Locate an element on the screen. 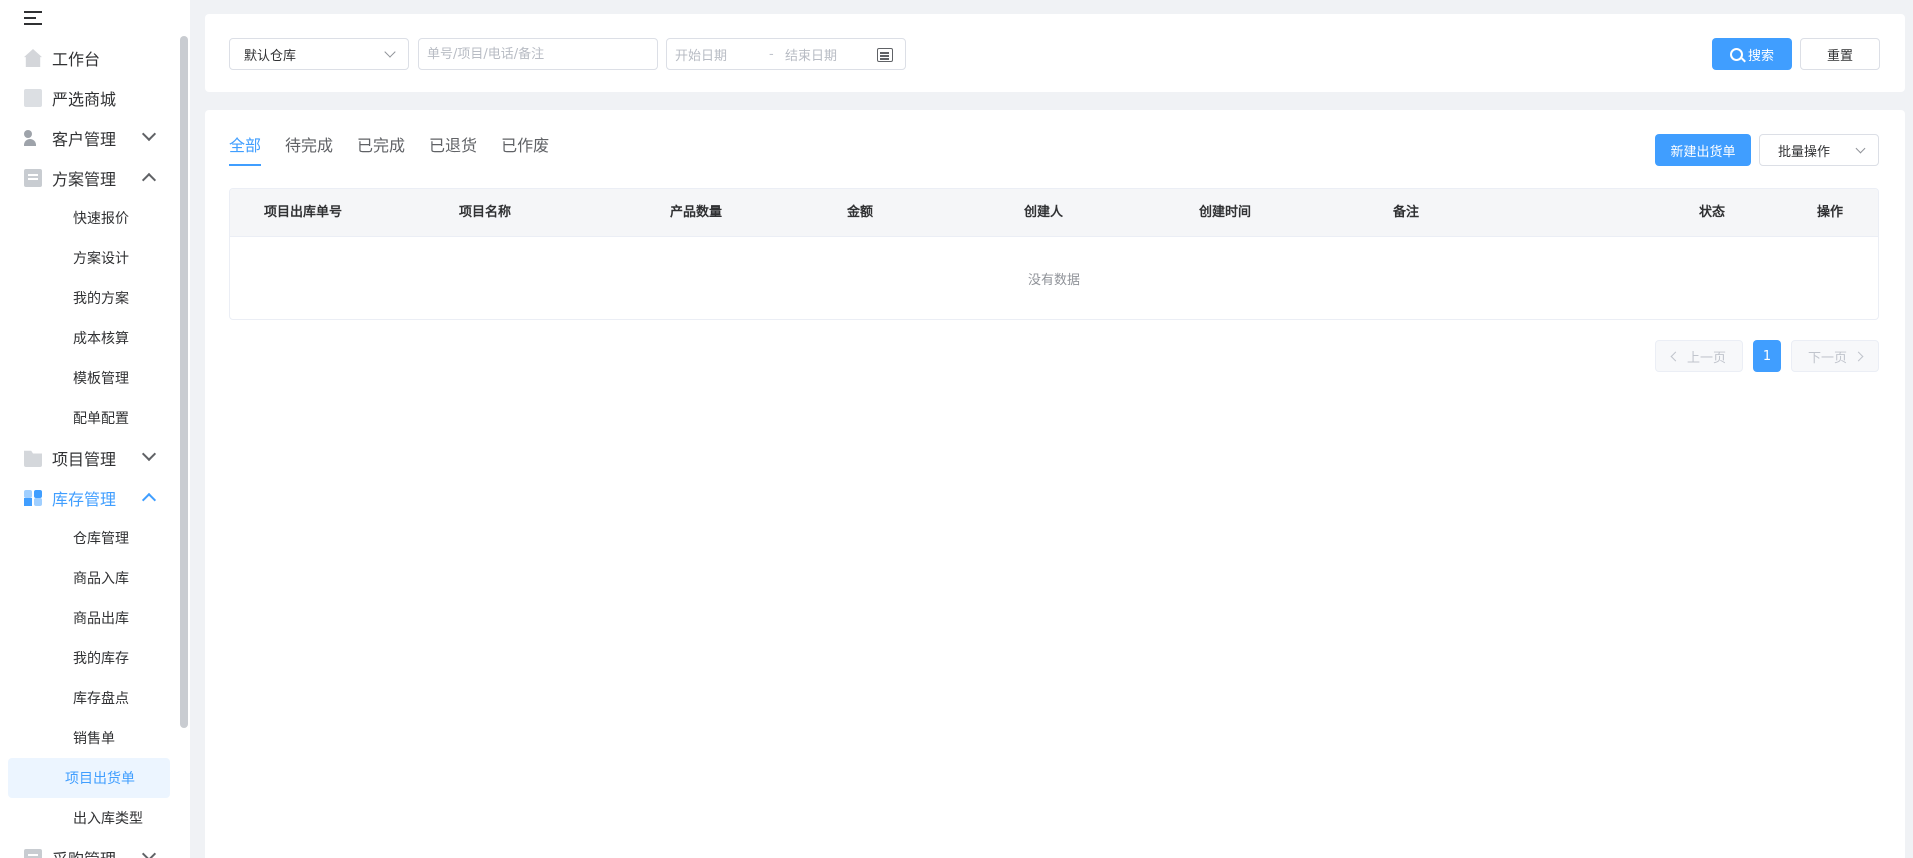 This screenshot has width=1913, height=858. warehouse-select-value: 默认仓库 is located at coordinates (270, 56).